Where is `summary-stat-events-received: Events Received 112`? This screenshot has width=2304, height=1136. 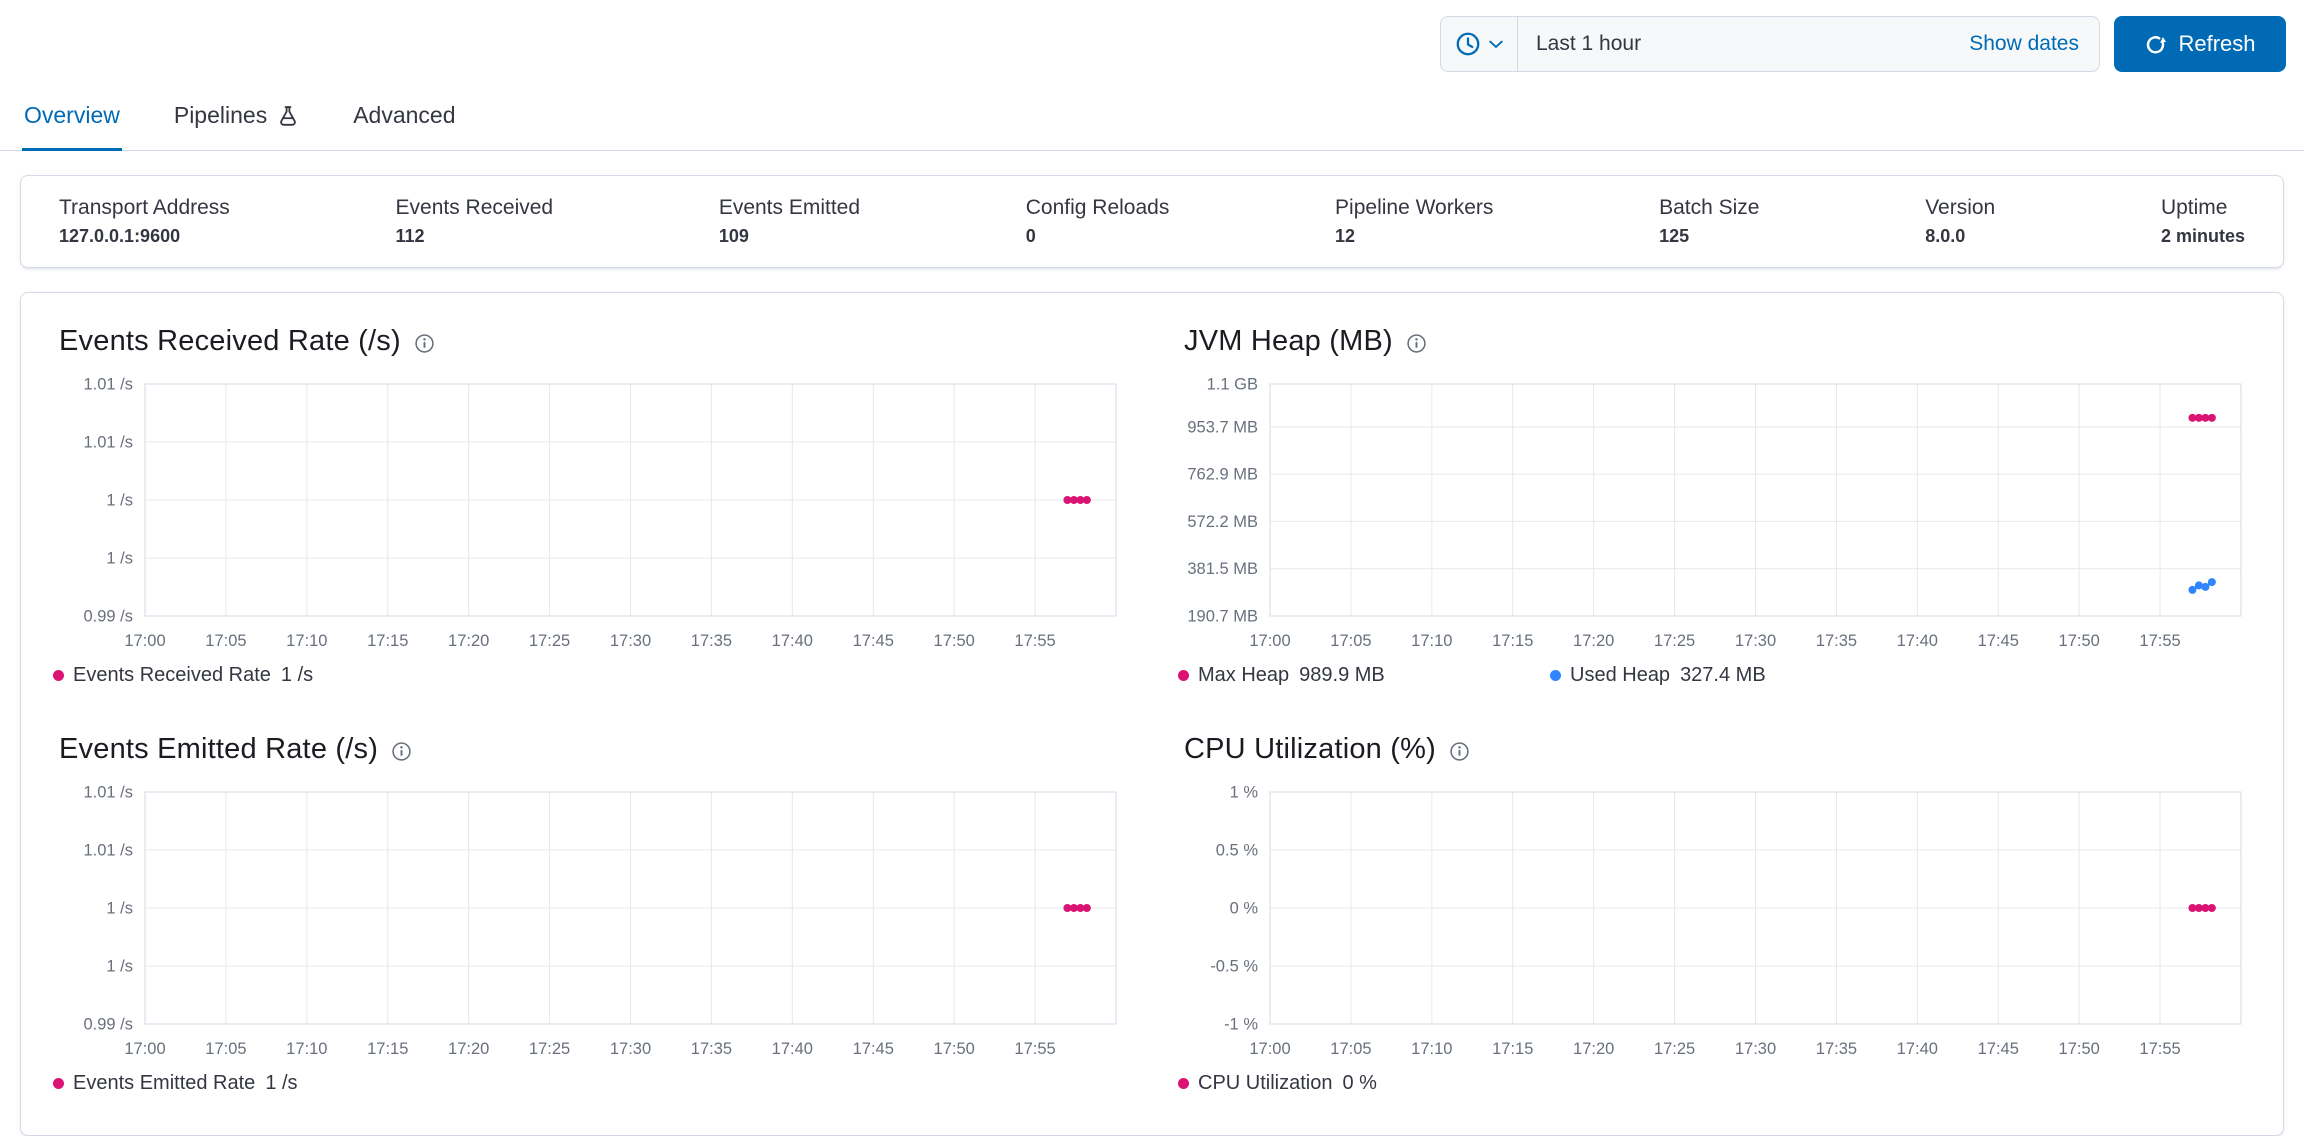 summary-stat-events-received: Events Received 112 is located at coordinates (475, 221).